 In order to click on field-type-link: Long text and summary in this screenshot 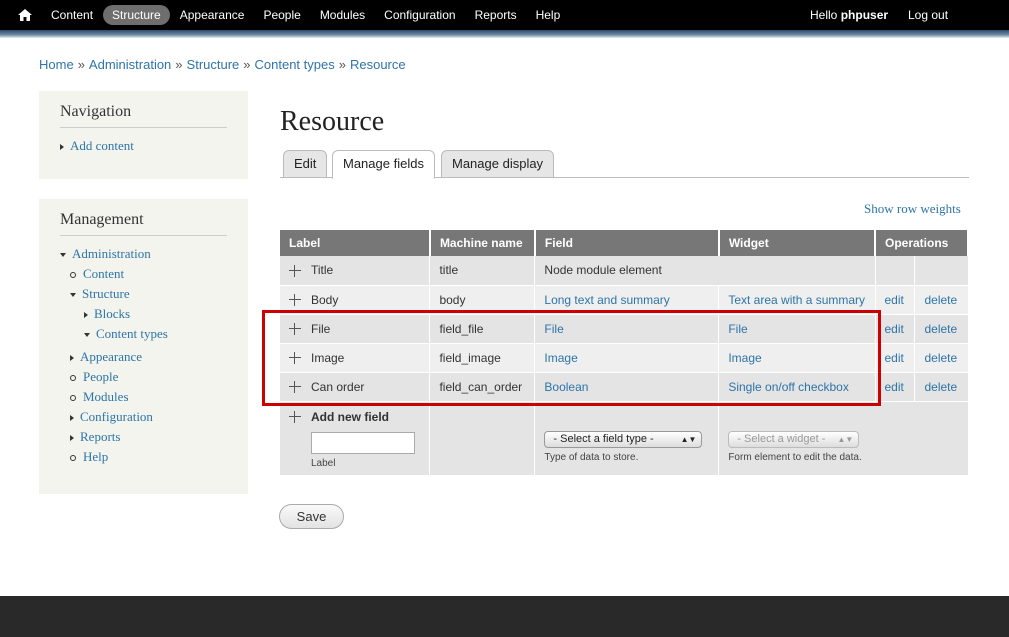, I will do `click(606, 300)`.